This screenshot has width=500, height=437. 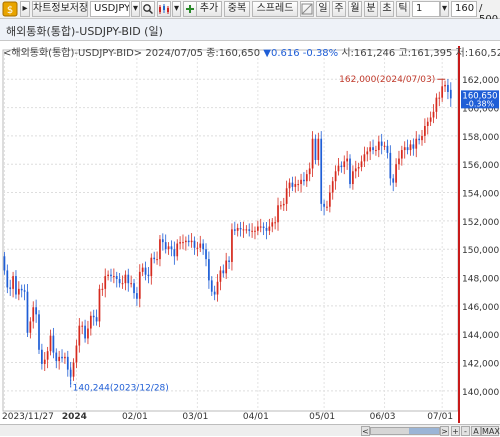 I want to click on interval-dropdown-button: ▾, so click(x=444, y=9).